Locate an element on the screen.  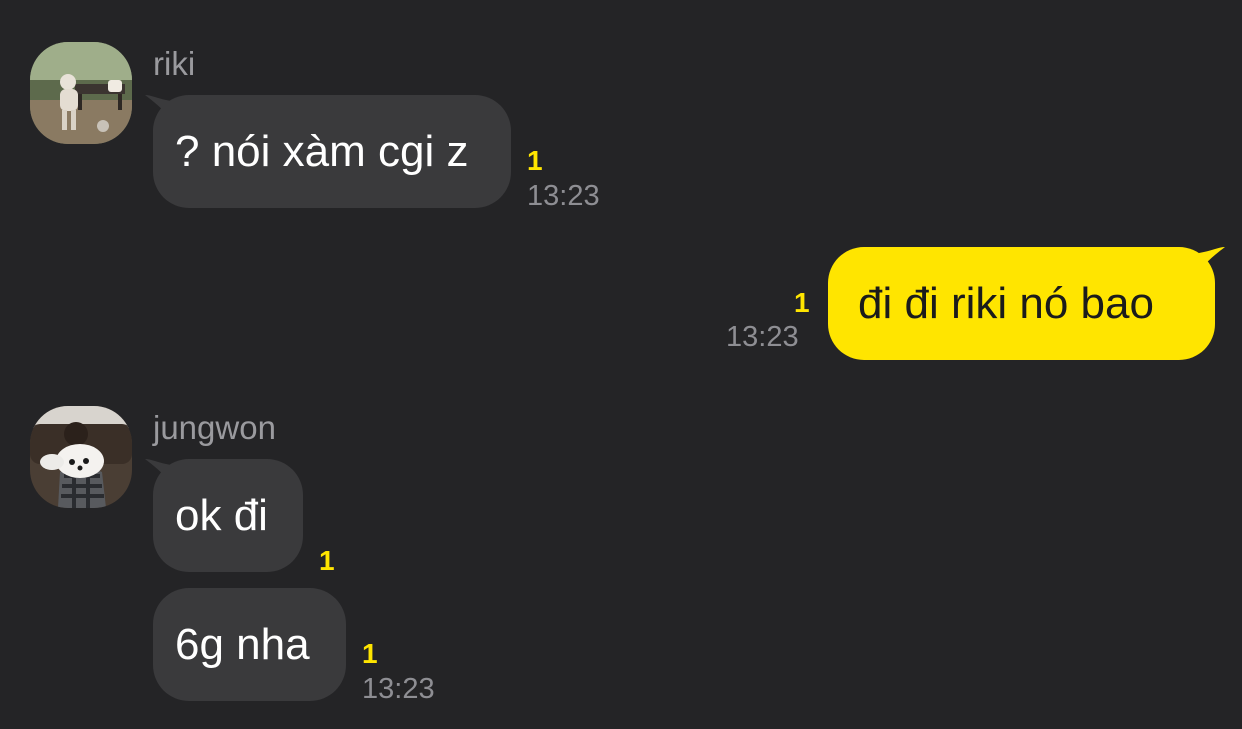
jungwon-avatar-photo is located at coordinates (81, 457).